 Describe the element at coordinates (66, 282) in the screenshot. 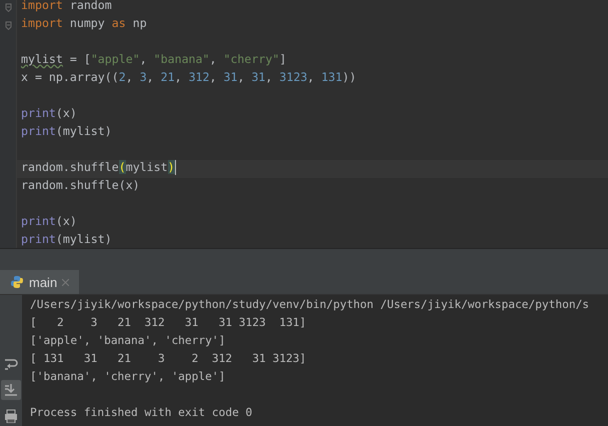

I see `close-icon` at that location.